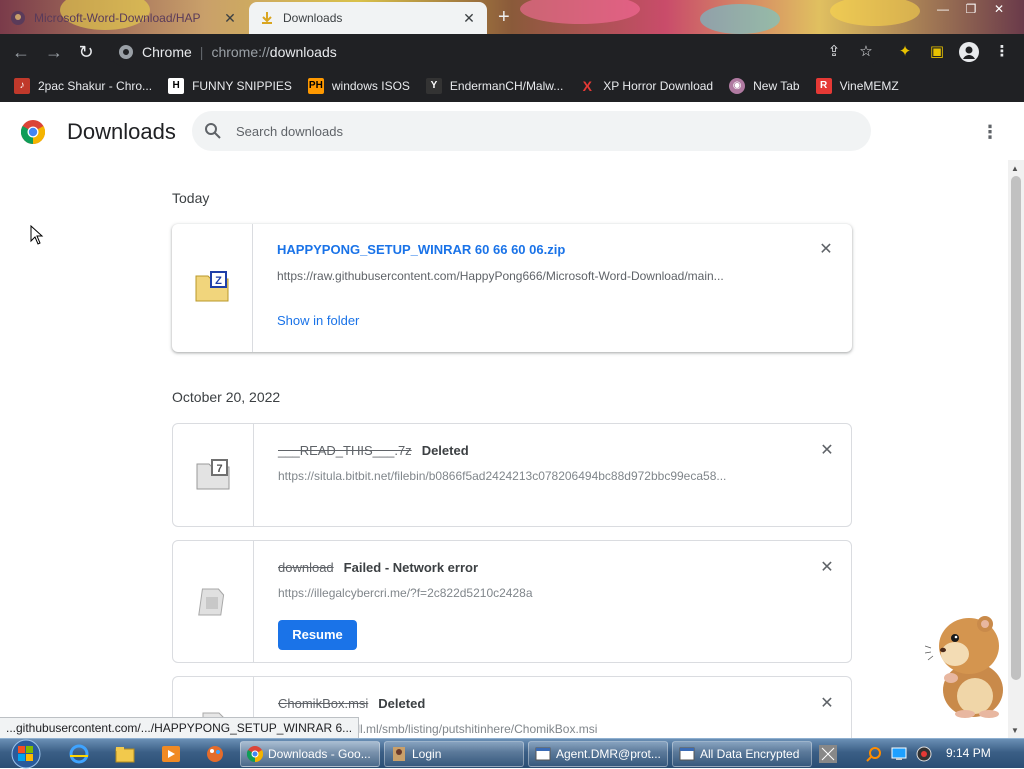 The height and width of the screenshot is (769, 1024). Describe the element at coordinates (427, 754) in the screenshot. I see `taskbar-item-label: Login` at that location.